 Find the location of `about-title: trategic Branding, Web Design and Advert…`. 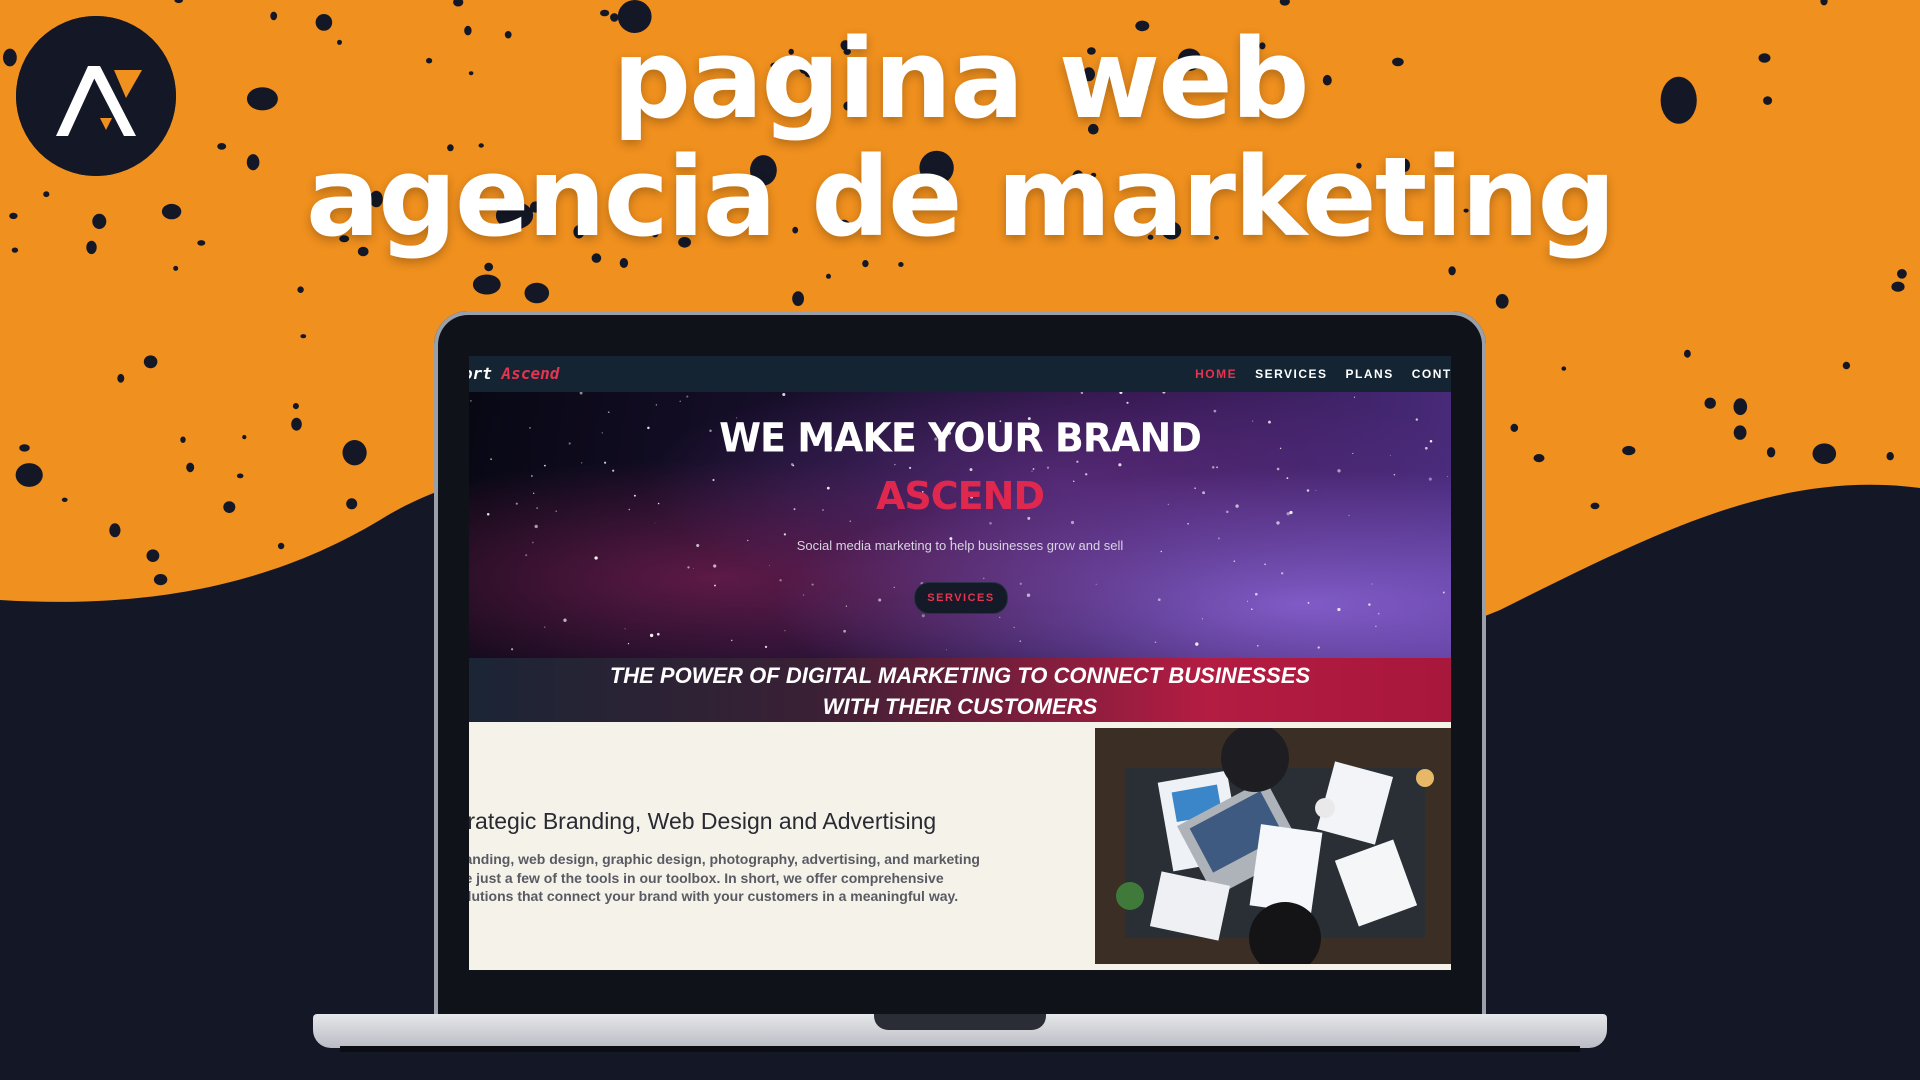

about-title: trategic Branding, Web Design and Advert… is located at coordinates (703, 821).